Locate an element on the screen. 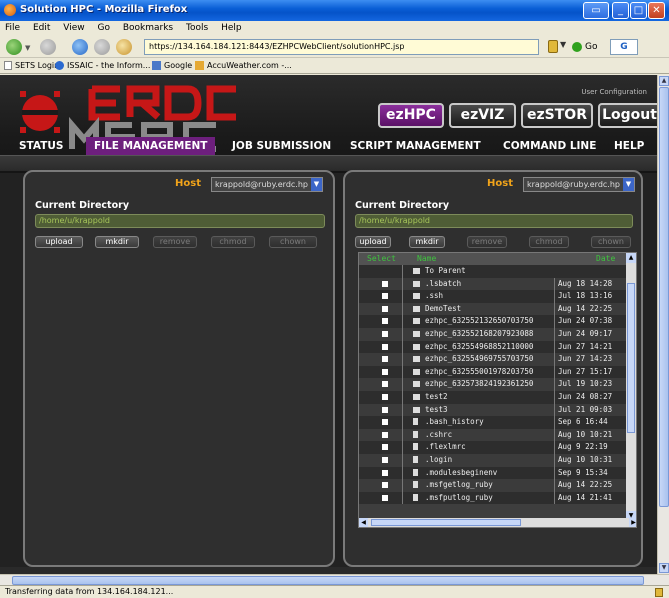 The width and height of the screenshot is (669, 598). search-engine-icon: G is located at coordinates (624, 47).